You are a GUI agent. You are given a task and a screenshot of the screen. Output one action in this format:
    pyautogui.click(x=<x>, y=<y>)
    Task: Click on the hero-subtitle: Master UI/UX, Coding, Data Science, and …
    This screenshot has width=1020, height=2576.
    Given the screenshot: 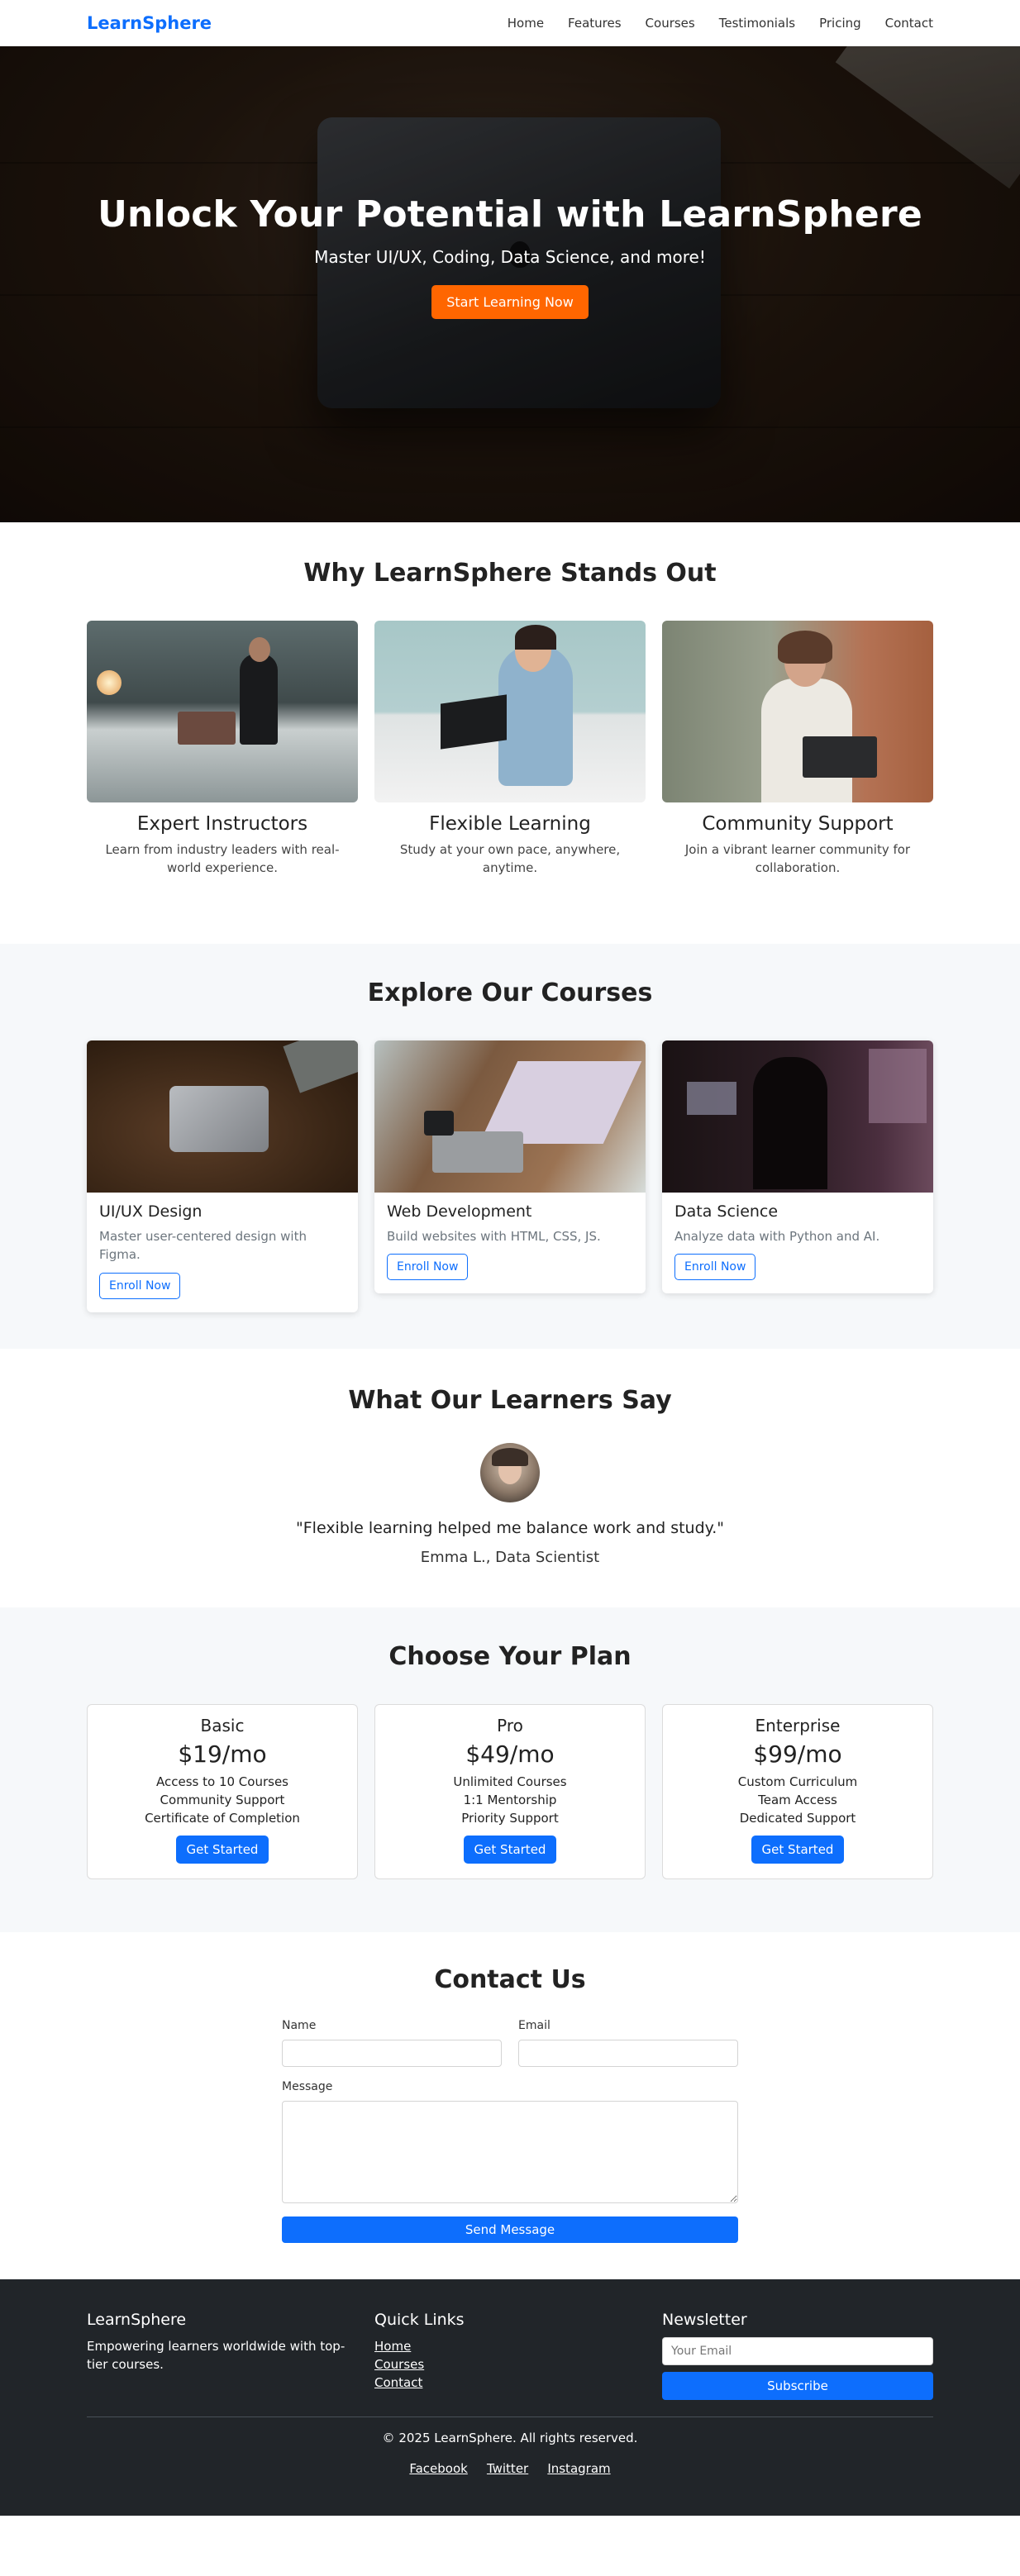 What is the action you would take?
    pyautogui.click(x=510, y=257)
    